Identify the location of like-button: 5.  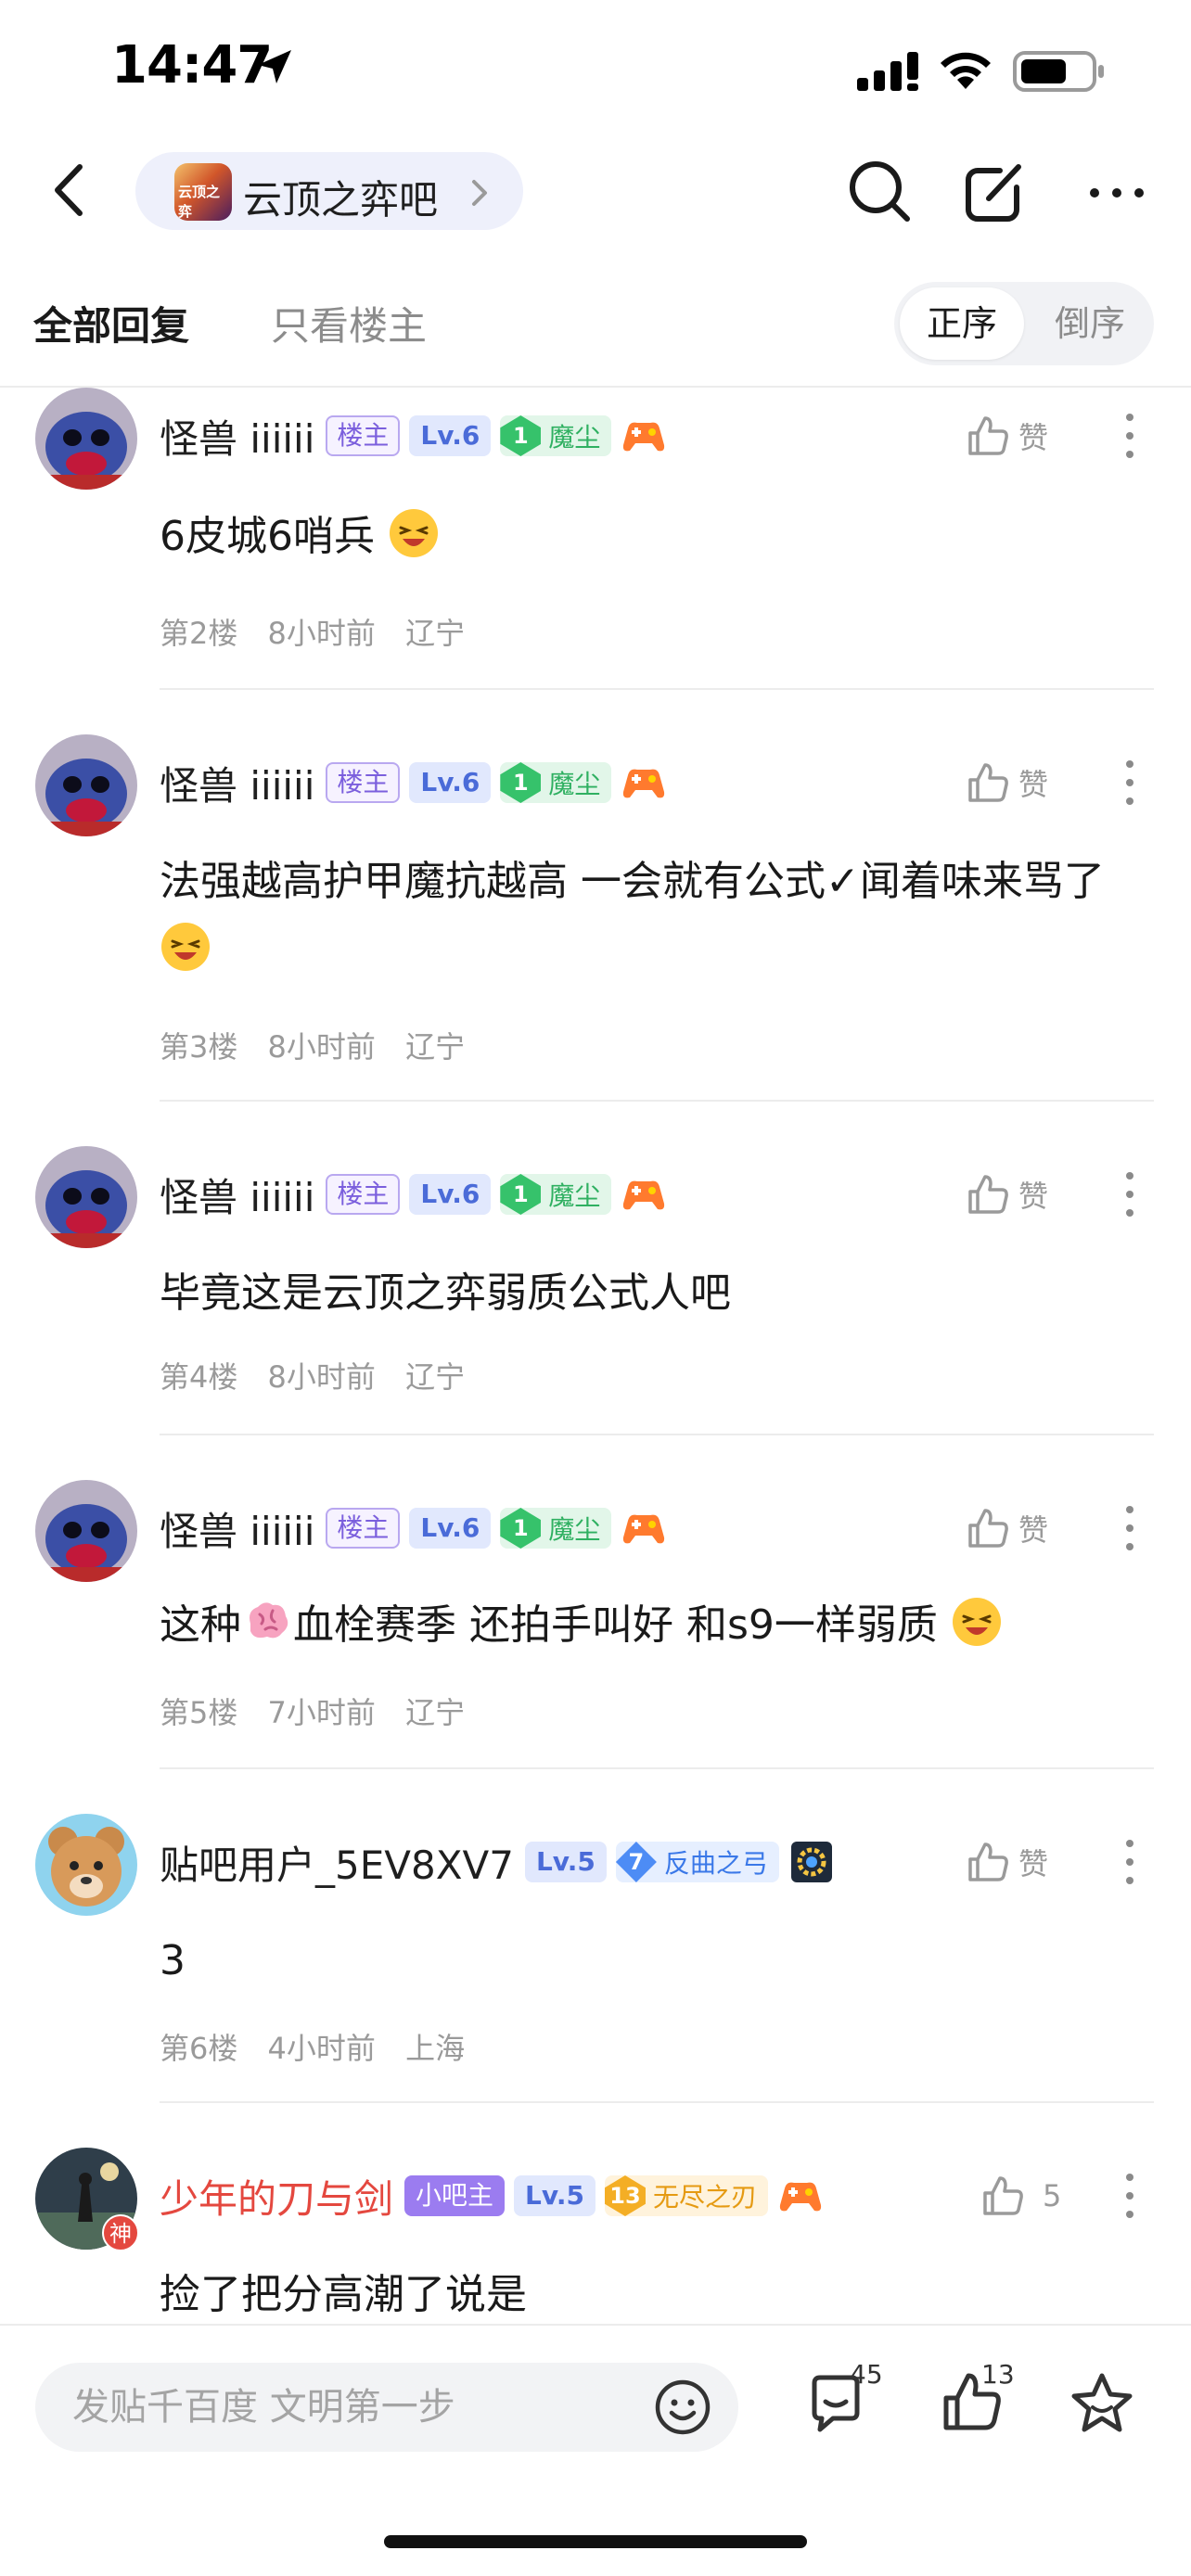
(1021, 2196).